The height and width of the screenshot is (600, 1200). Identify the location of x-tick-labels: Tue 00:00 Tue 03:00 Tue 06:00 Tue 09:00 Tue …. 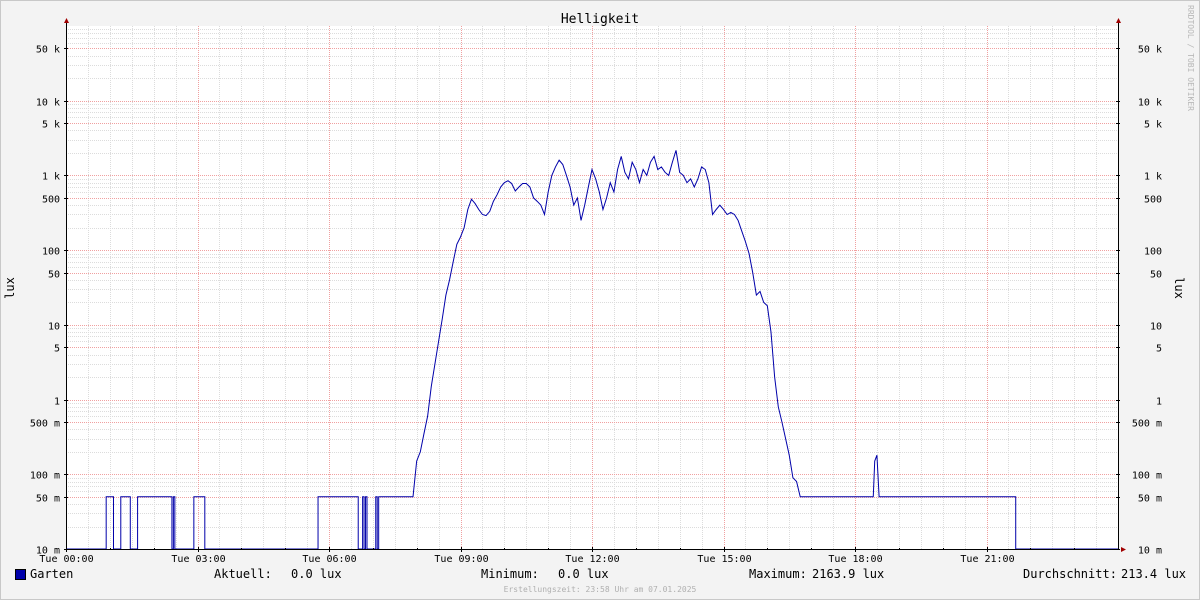
(526, 559).